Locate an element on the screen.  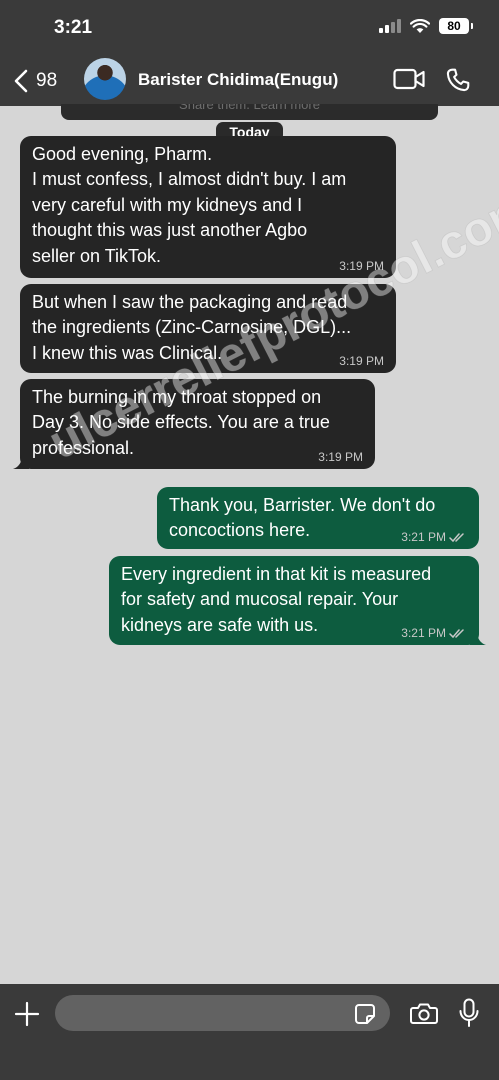
message-line: thought this was just another Agbo is located at coordinates (170, 230).